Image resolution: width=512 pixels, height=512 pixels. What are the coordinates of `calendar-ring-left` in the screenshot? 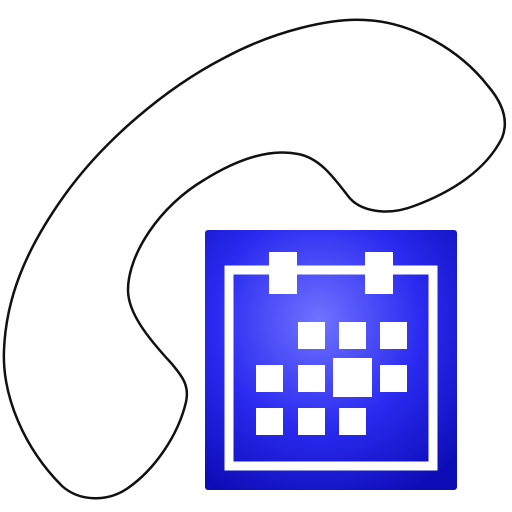 It's located at (283, 273).